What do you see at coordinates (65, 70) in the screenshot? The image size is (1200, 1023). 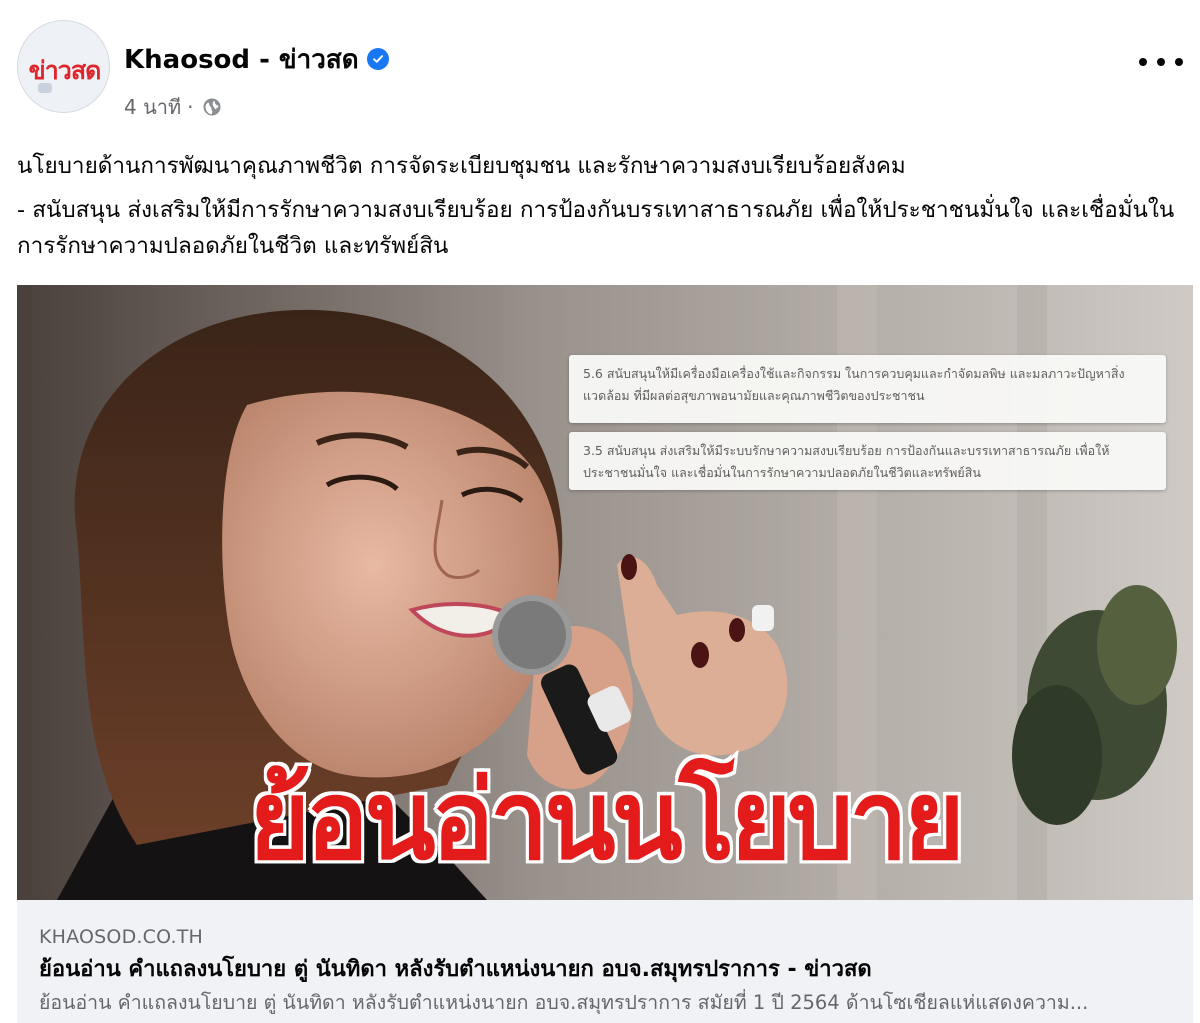 I see `avatar-logo-text: ข่าวสด` at bounding box center [65, 70].